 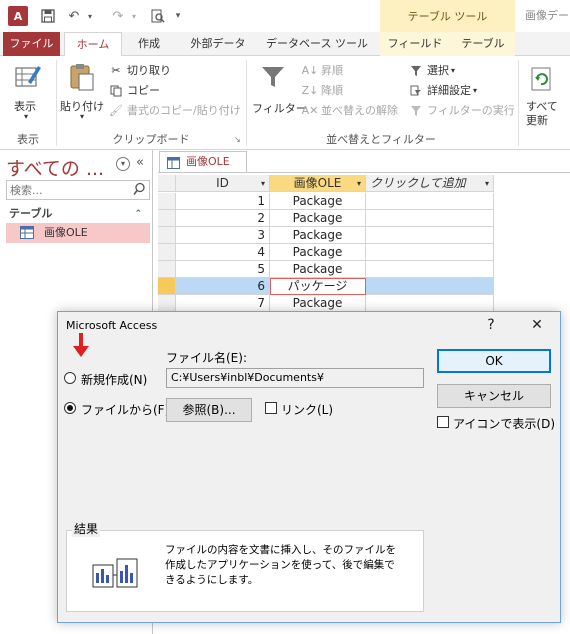 What do you see at coordinates (491, 325) in the screenshot?
I see `help-button: ?` at bounding box center [491, 325].